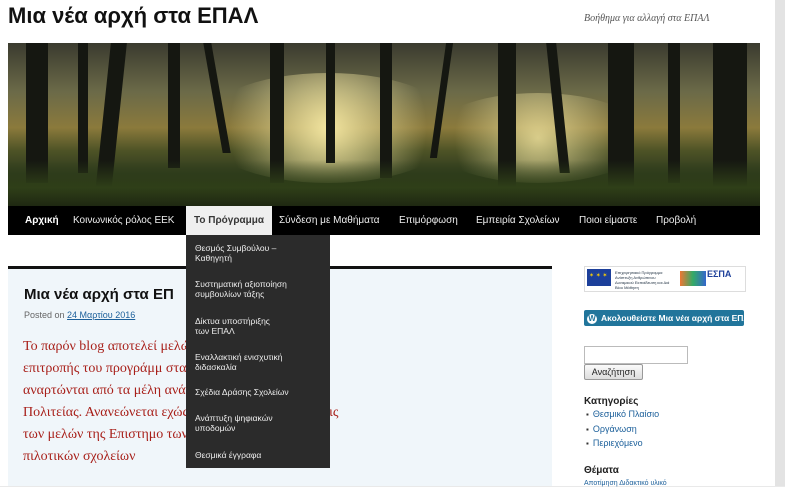 Image resolution: width=785 pixels, height=487 pixels. Describe the element at coordinates (599, 277) in the screenshot. I see `eu-flag-icon` at that location.